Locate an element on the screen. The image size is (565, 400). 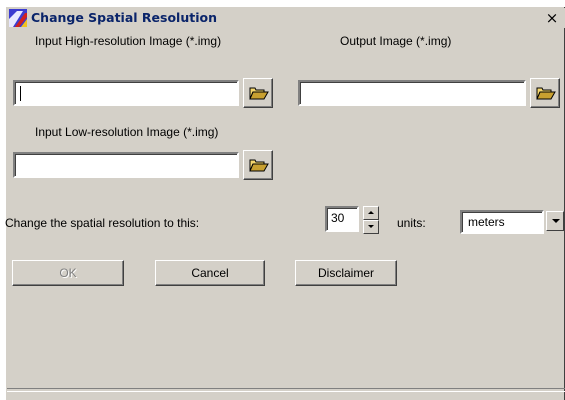
spin-up-button is located at coordinates (371, 213).